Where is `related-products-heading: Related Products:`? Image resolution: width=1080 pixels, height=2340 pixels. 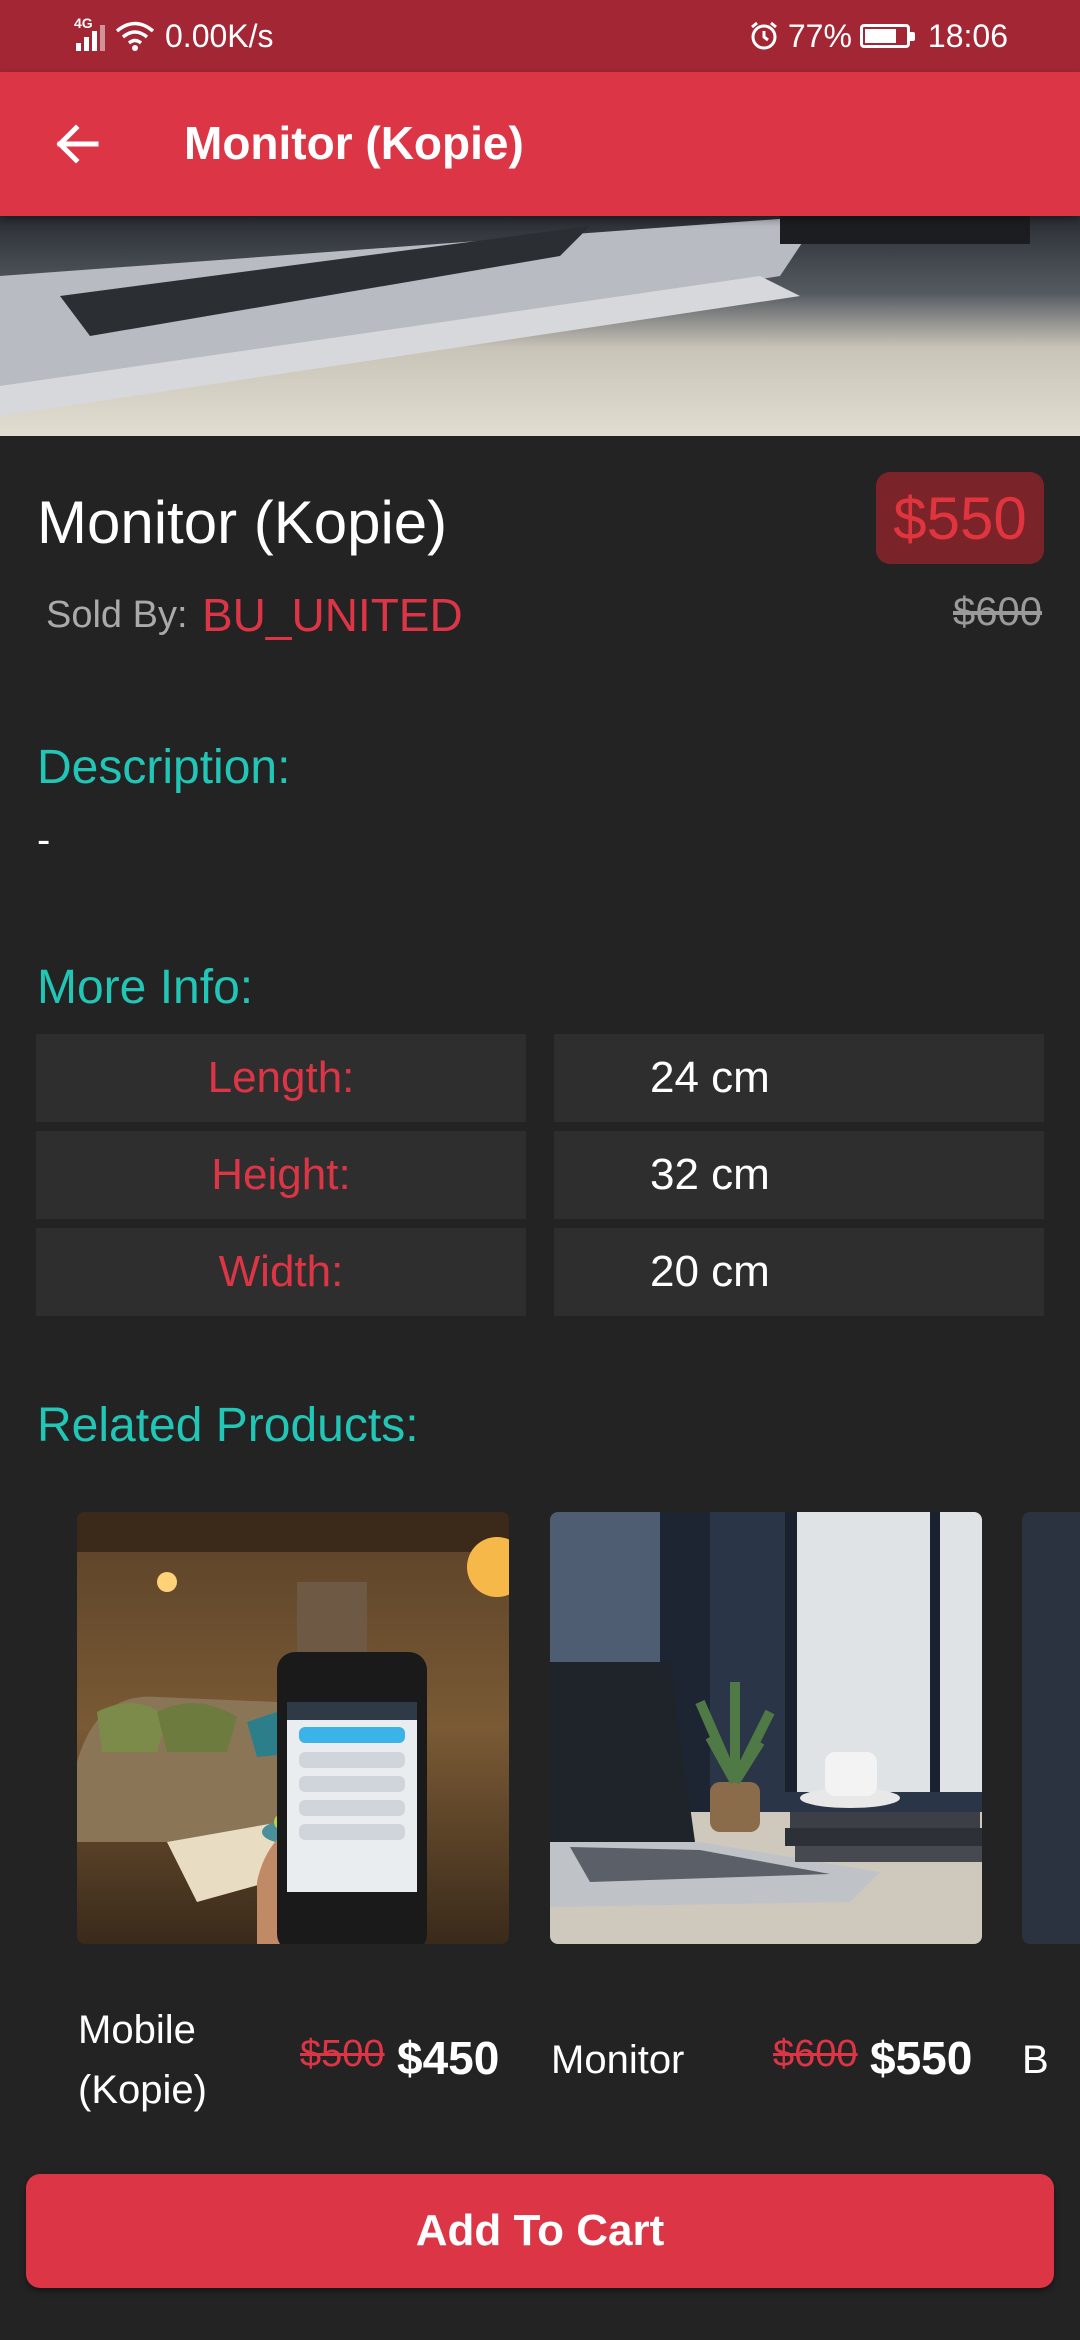
related-products-heading: Related Products: is located at coordinates (228, 1425).